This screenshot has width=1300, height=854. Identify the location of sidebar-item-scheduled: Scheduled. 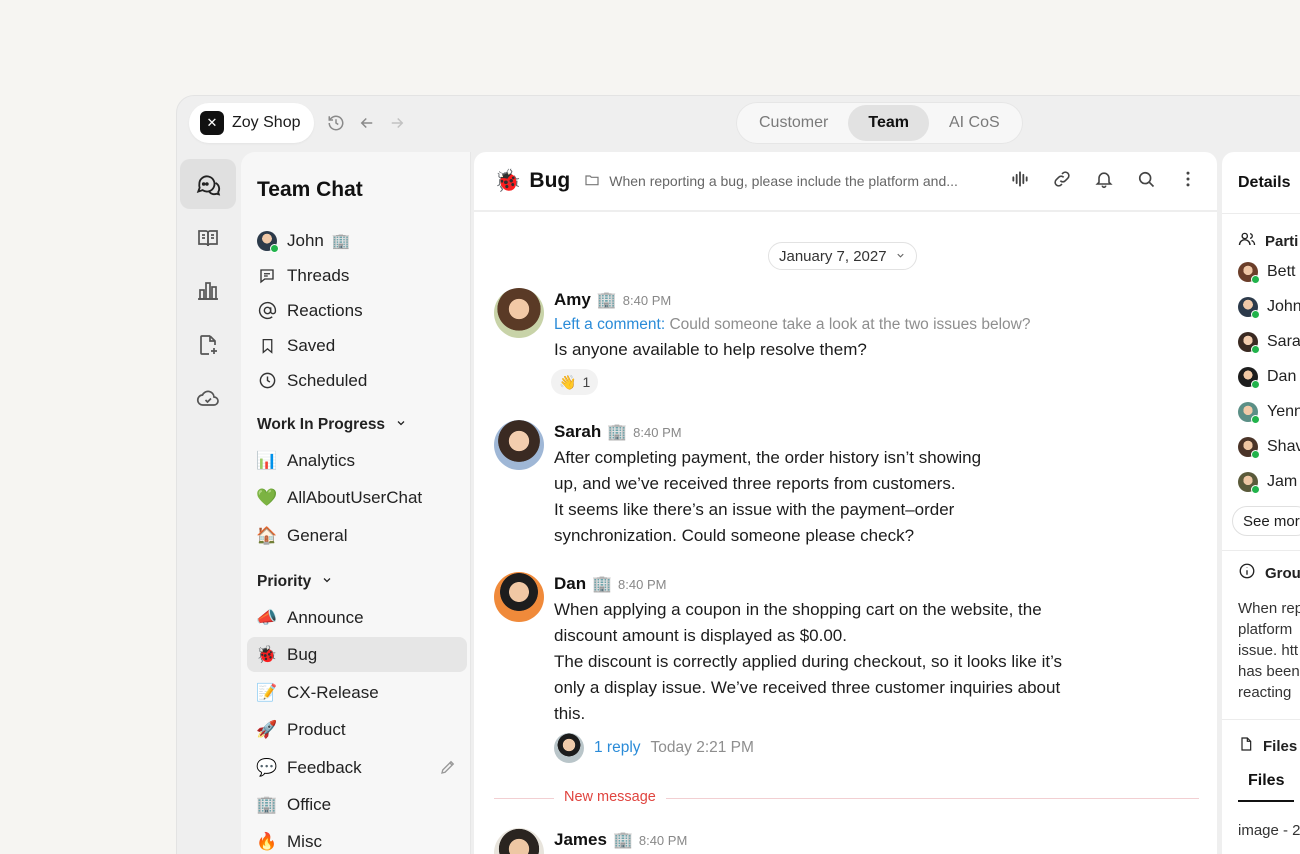
(357, 380).